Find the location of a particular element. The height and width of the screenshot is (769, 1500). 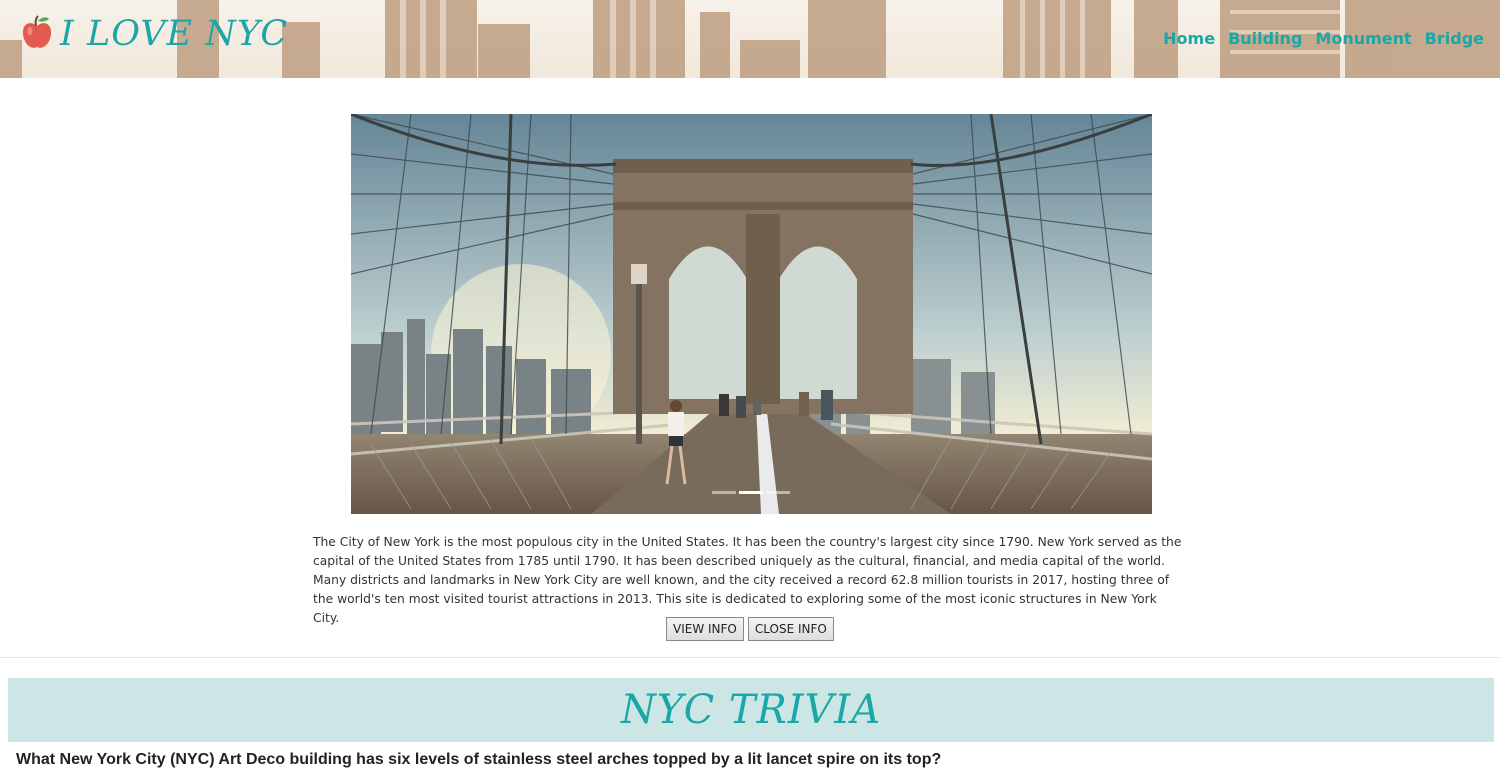

nav-link-home: Home is located at coordinates (1189, 38).